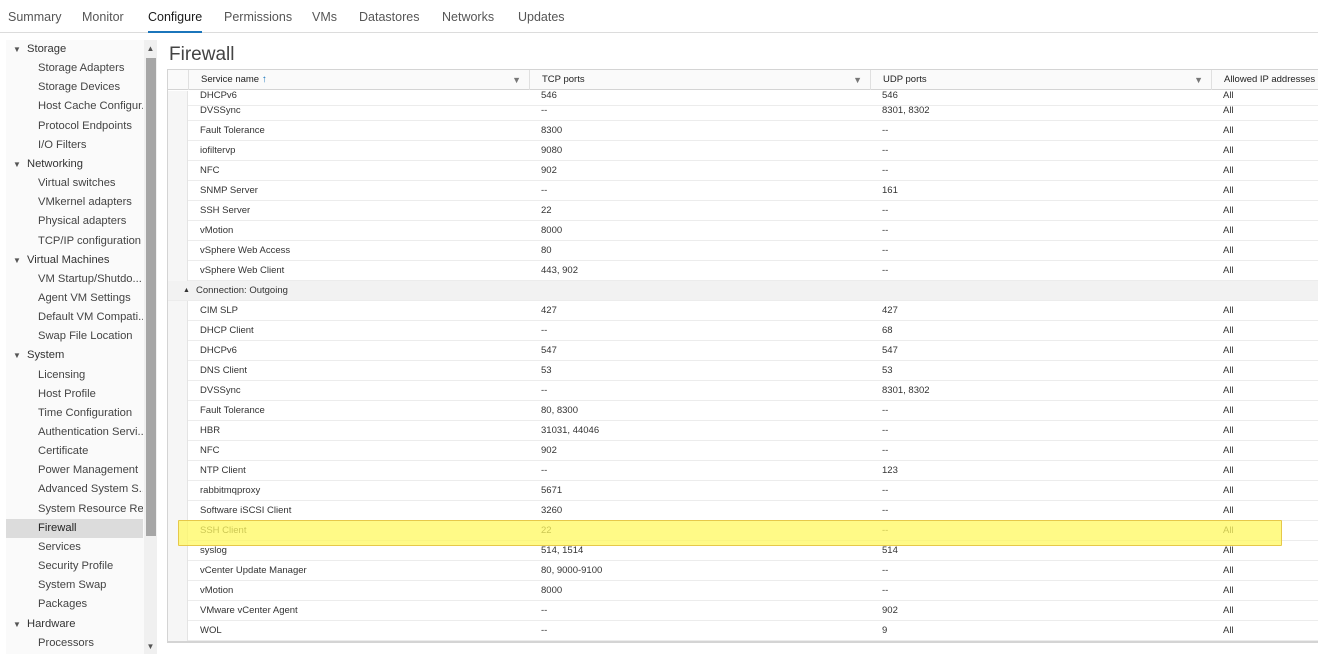  I want to click on tcp-ports-cell: --, so click(544, 390).